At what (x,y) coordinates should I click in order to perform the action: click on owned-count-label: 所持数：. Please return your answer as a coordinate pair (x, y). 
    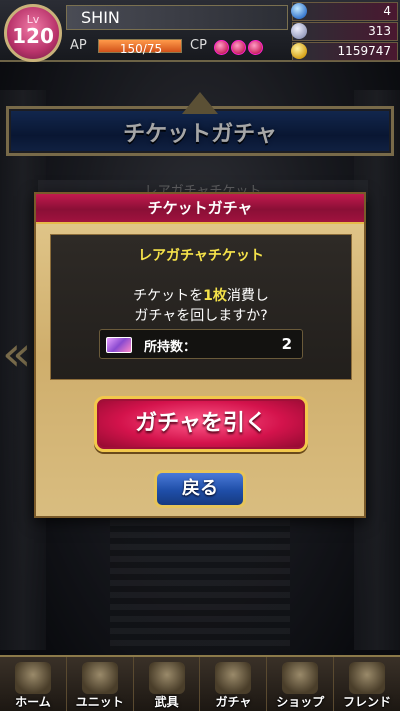
    Looking at the image, I should click on (170, 347).